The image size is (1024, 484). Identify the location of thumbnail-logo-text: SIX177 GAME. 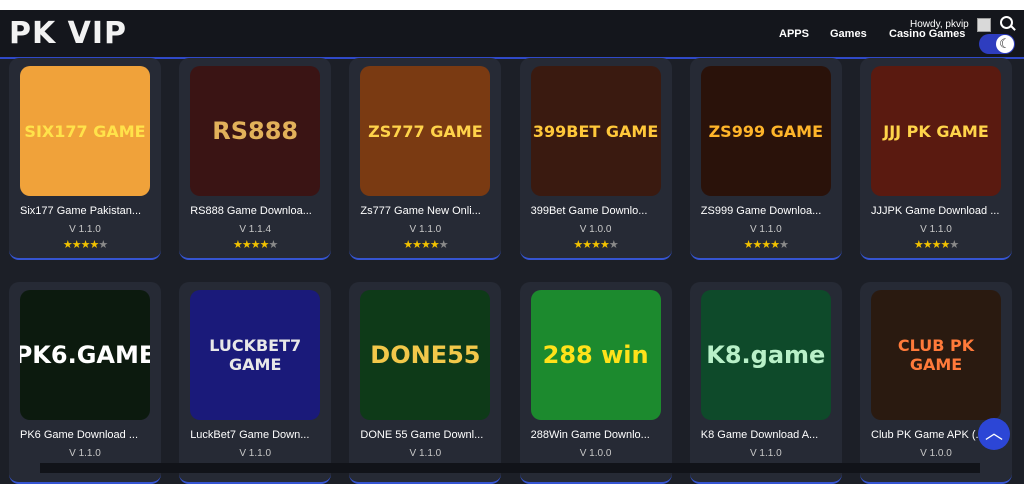
(85, 131).